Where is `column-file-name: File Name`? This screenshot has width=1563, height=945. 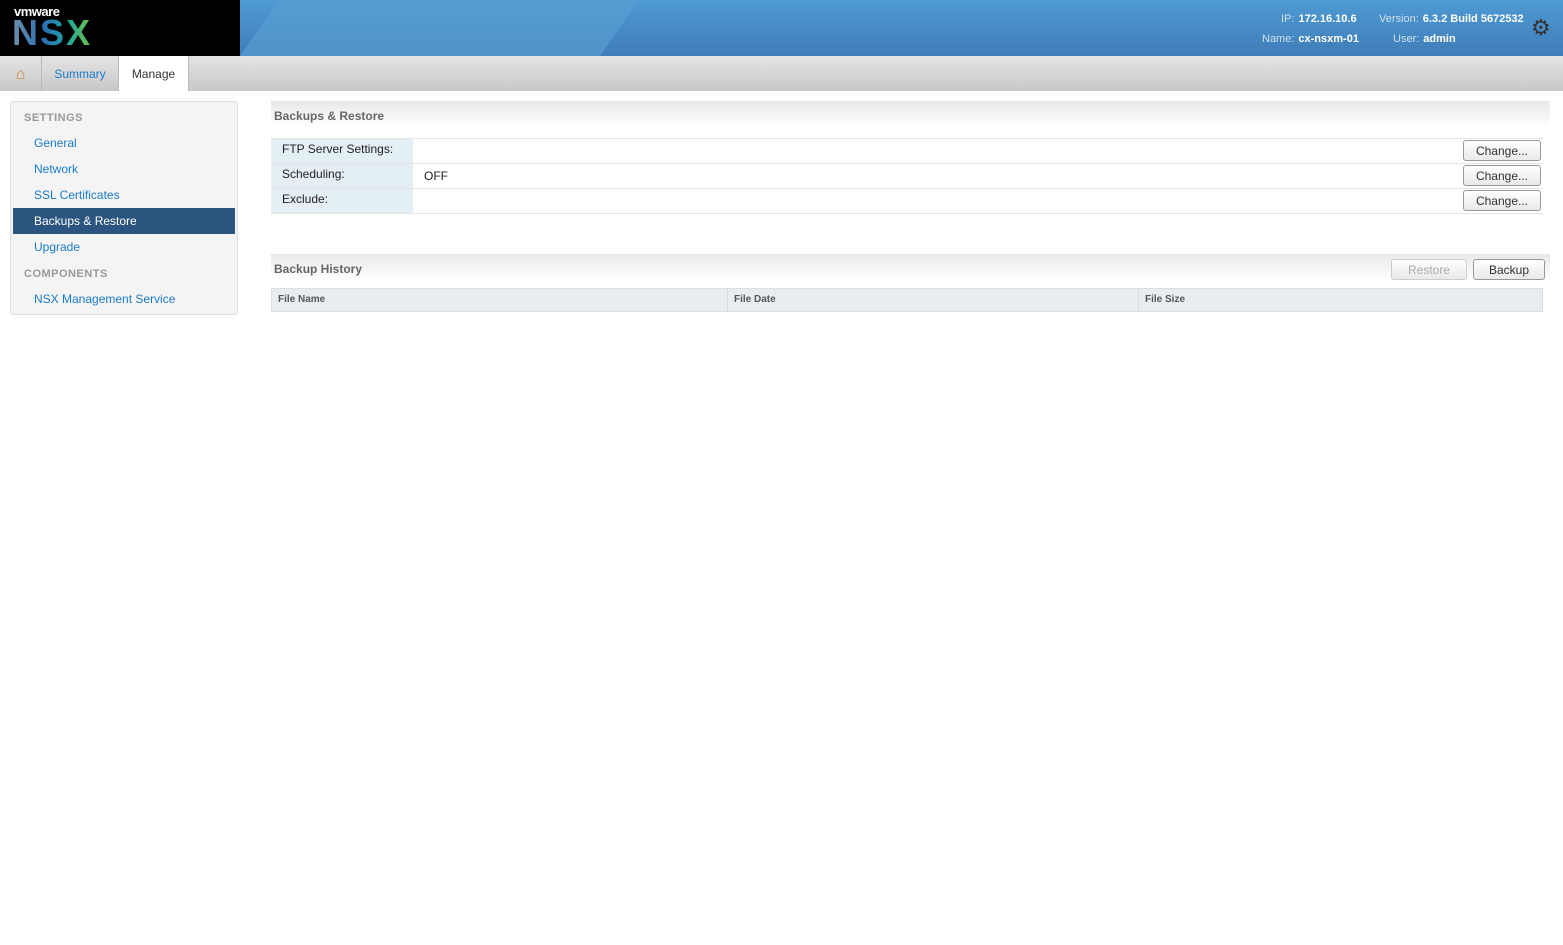 column-file-name: File Name is located at coordinates (500, 300).